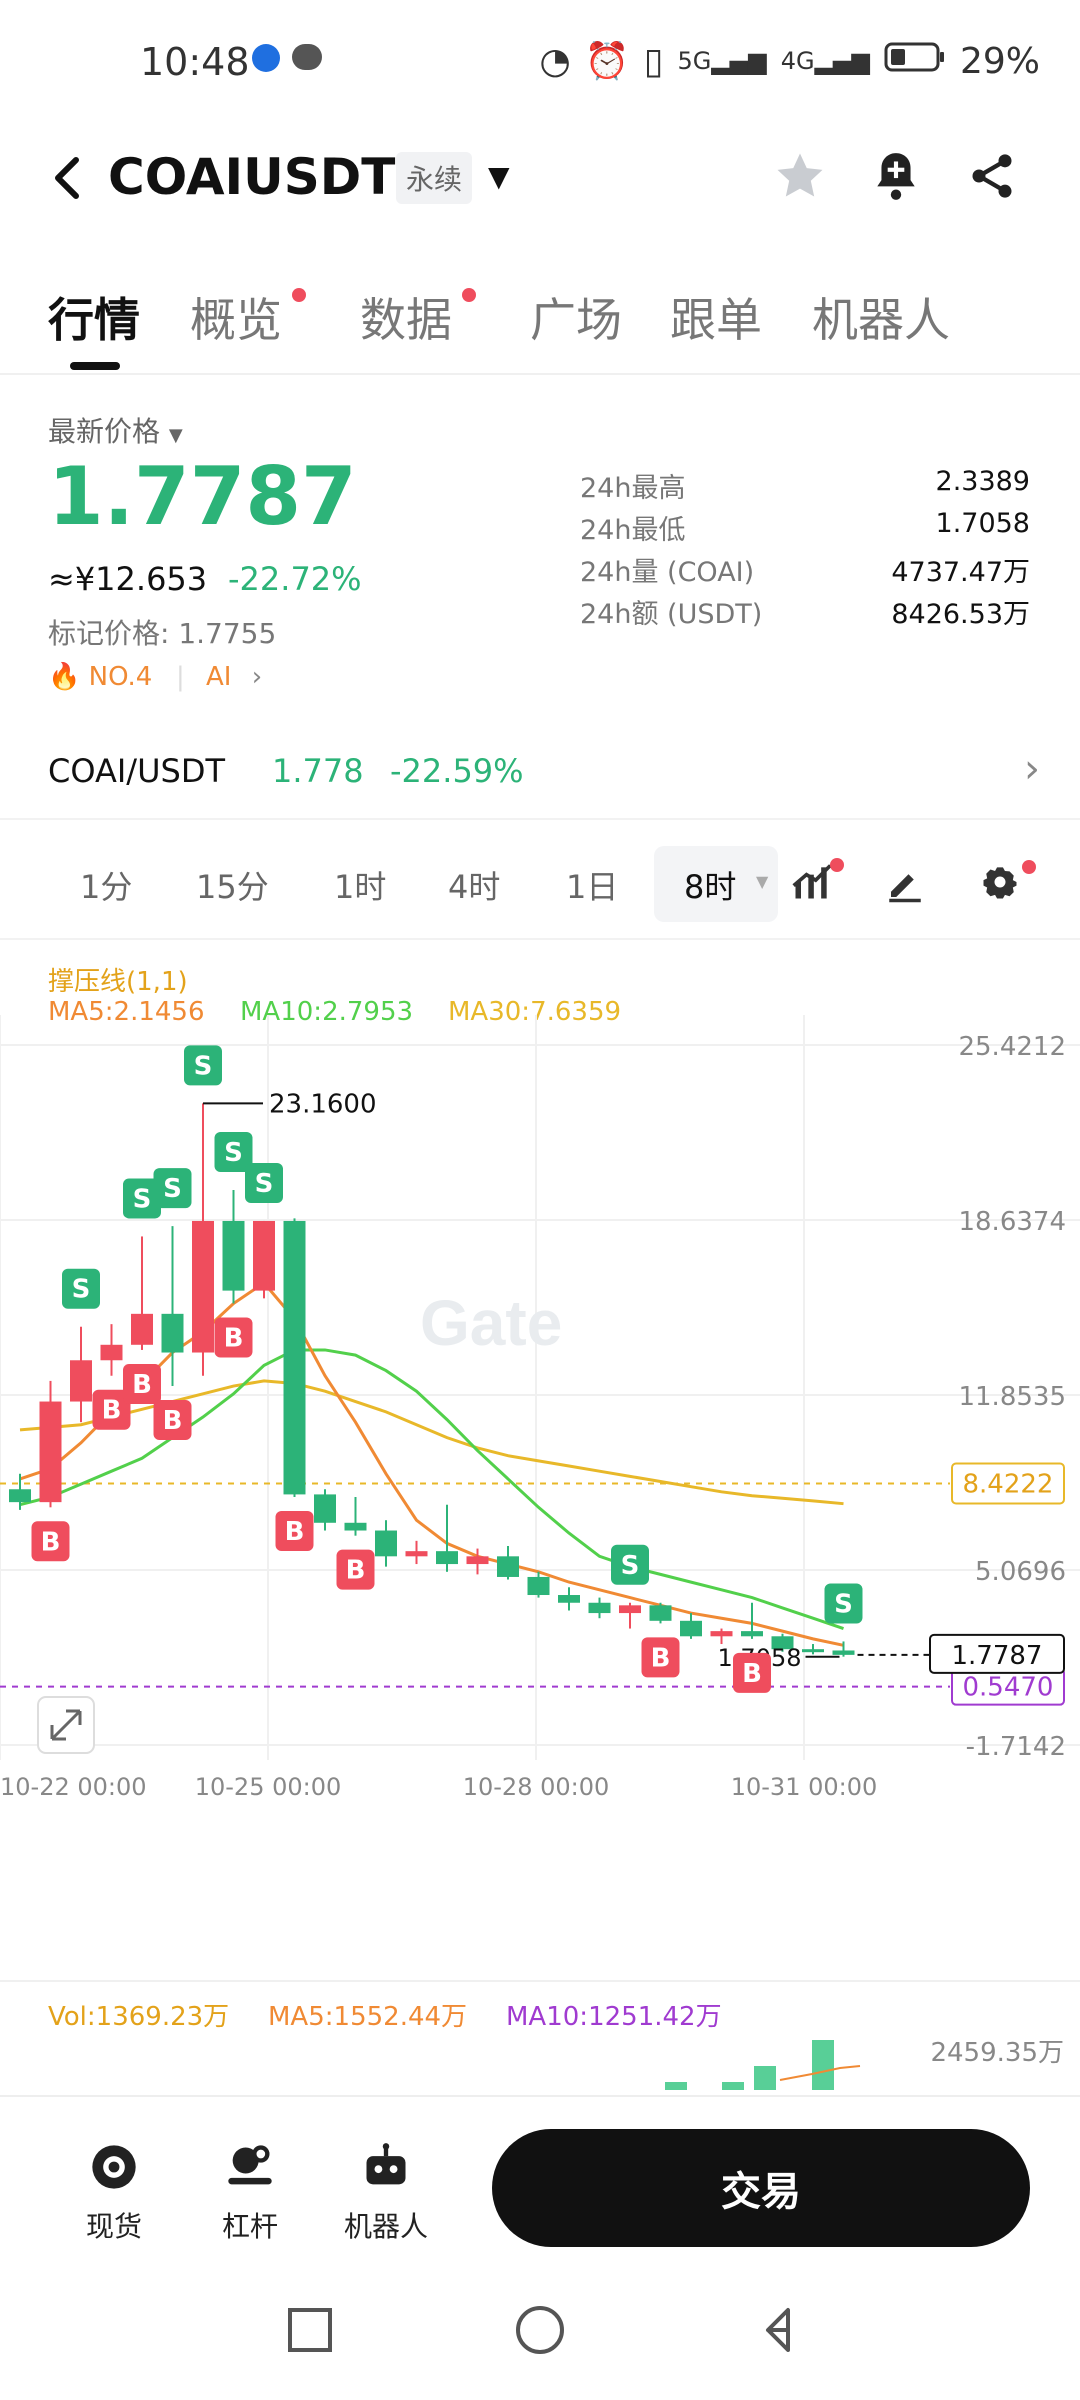 Image resolution: width=1080 pixels, height=2400 pixels. Describe the element at coordinates (800, 176) in the screenshot. I see `star-icon` at that location.